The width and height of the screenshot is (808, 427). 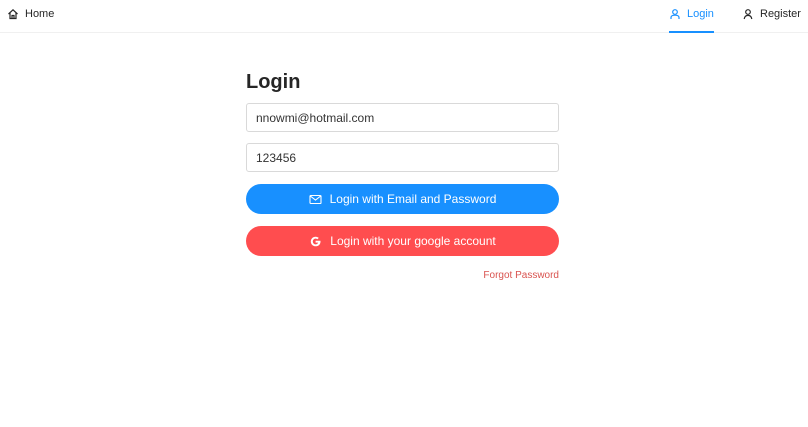 I want to click on login-email-button-label: Login with Email and Password, so click(x=413, y=199).